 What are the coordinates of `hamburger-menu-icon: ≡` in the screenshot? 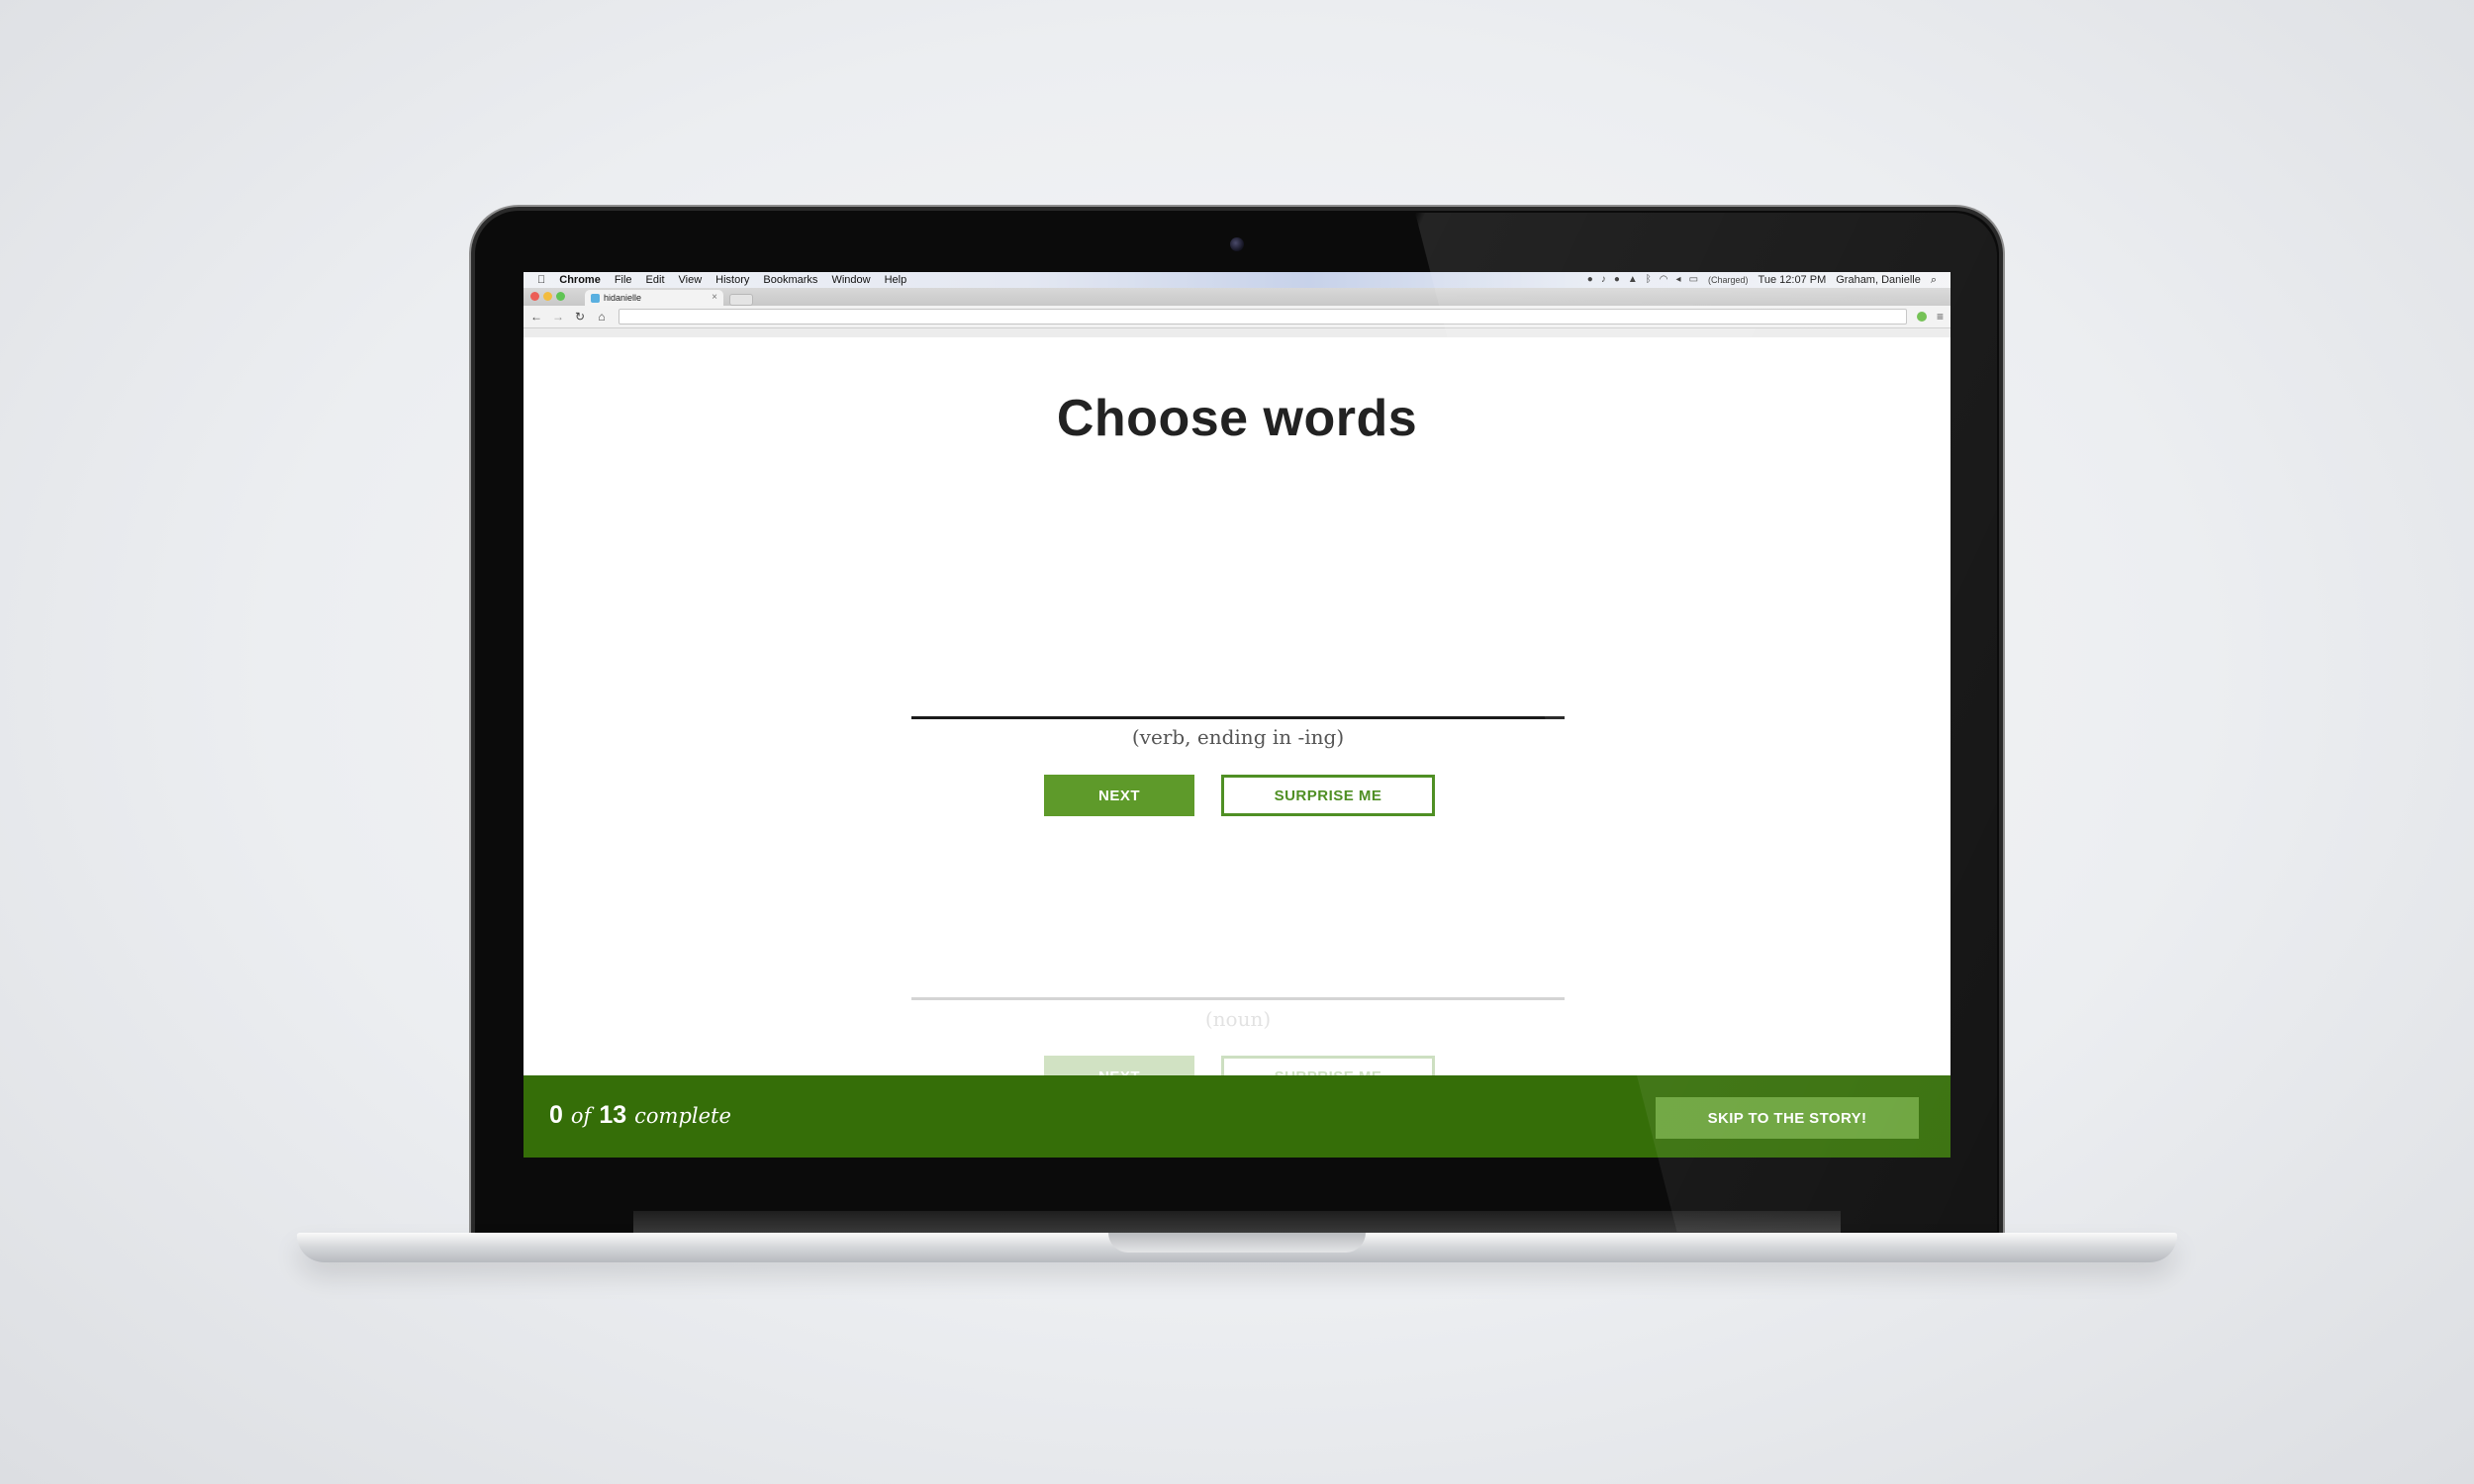 It's located at (1941, 317).